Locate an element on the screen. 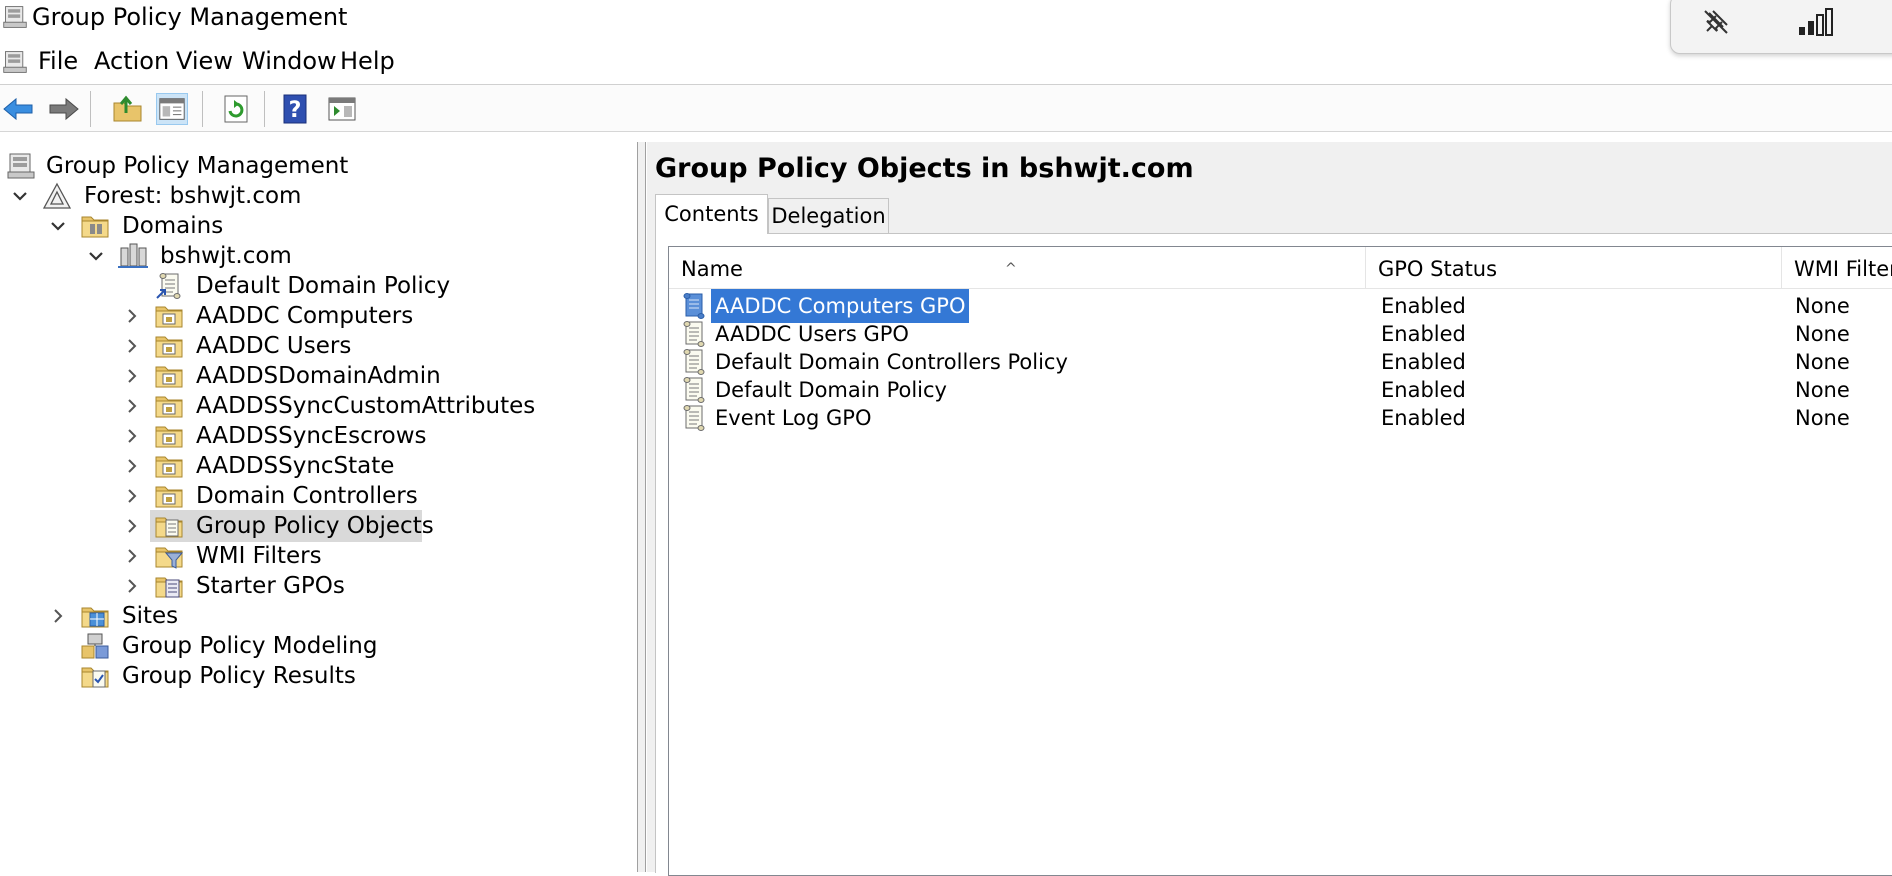 The image size is (1892, 876). tab-contents: Contents is located at coordinates (711, 214).